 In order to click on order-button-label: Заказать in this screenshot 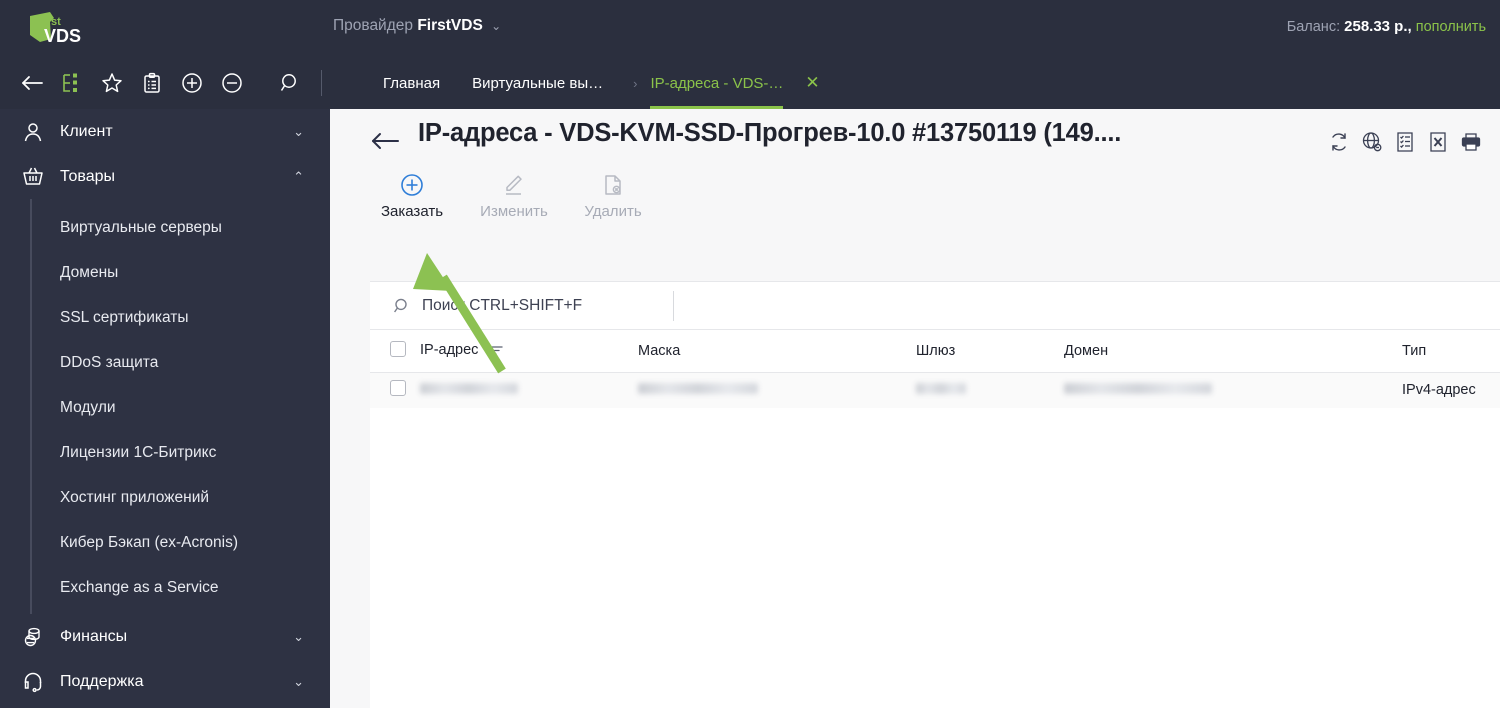, I will do `click(412, 211)`.